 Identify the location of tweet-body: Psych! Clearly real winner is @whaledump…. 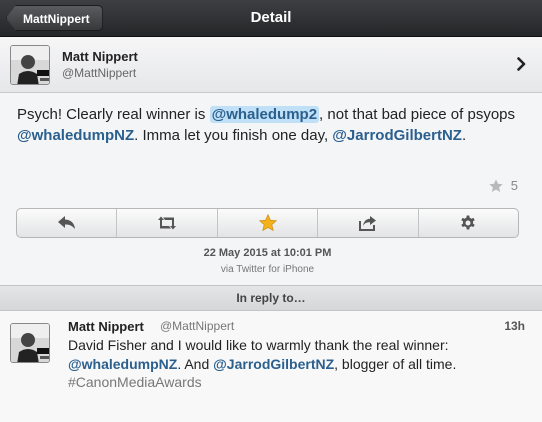
(272, 125).